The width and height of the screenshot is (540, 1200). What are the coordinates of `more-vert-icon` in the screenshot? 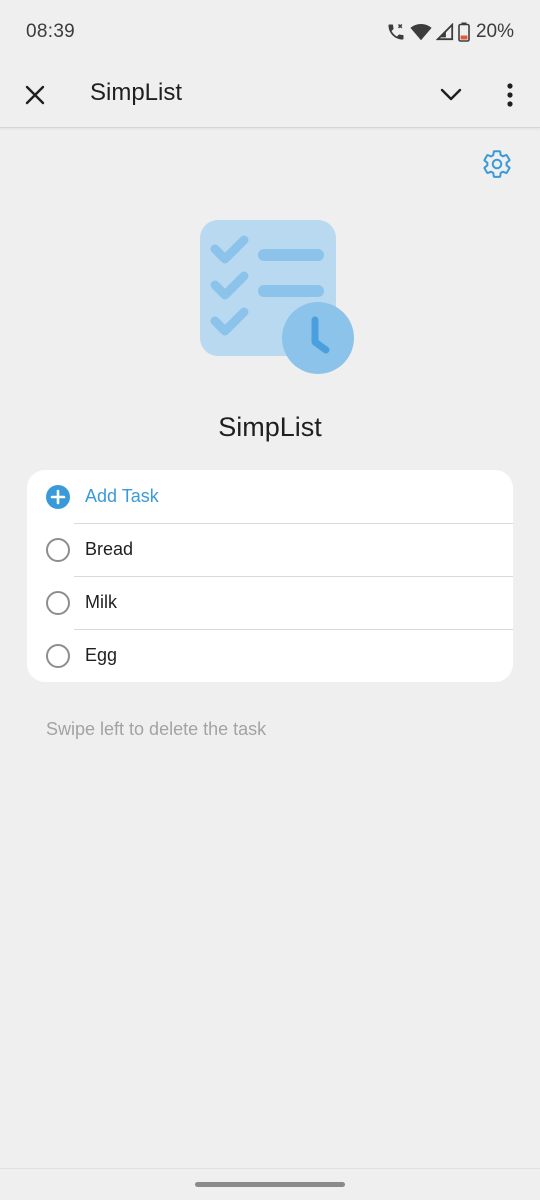 It's located at (510, 95).